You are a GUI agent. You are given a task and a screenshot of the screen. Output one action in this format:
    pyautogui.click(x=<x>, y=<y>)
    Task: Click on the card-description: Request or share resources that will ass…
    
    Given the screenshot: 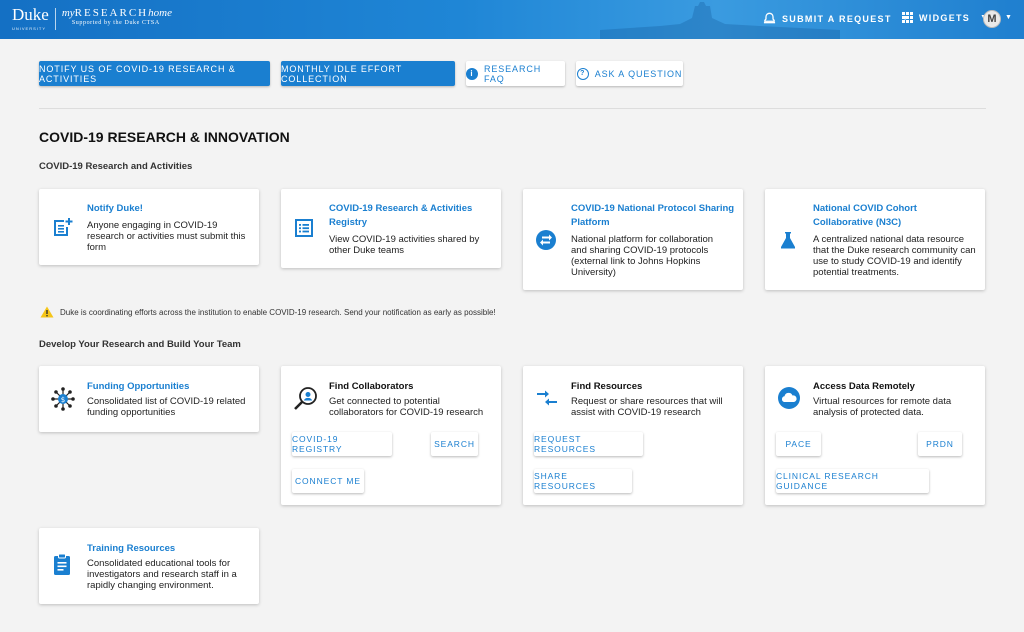 What is the action you would take?
    pyautogui.click(x=647, y=407)
    